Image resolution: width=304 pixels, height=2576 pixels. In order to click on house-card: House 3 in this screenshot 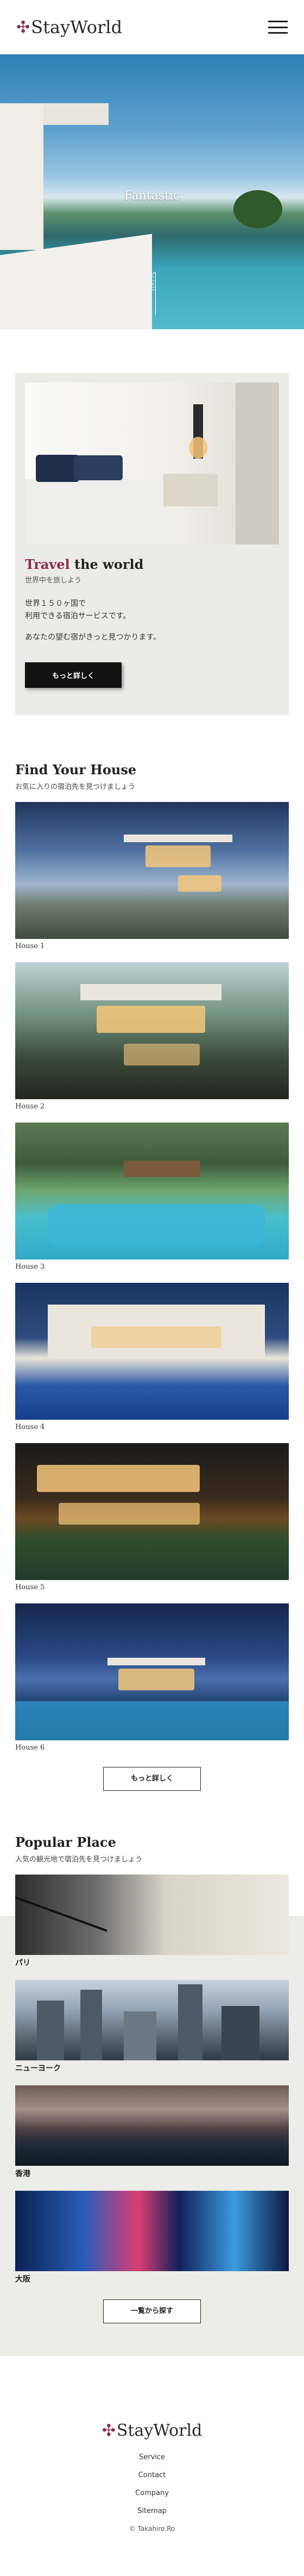, I will do `click(152, 1197)`.